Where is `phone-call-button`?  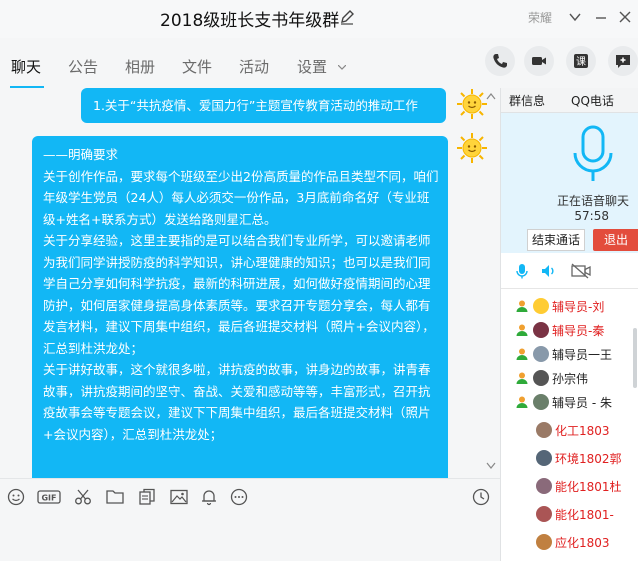 phone-call-button is located at coordinates (500, 61).